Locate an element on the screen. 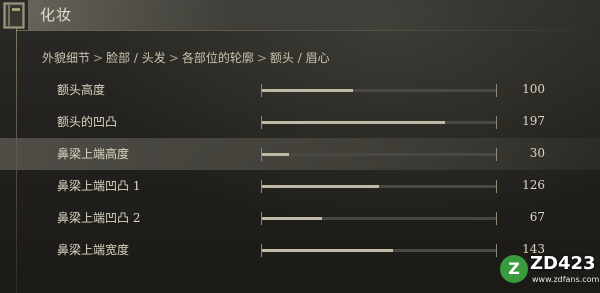 The image size is (600, 293). breadcrumb-item: 外貌细节 is located at coordinates (66, 58).